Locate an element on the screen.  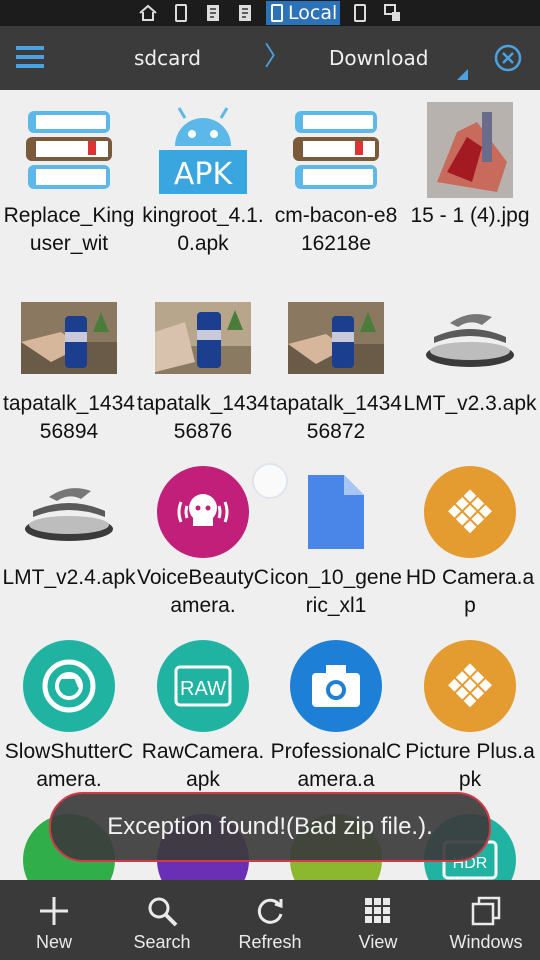
file-item: SlowShutterCamera. is located at coordinates (69, 713).